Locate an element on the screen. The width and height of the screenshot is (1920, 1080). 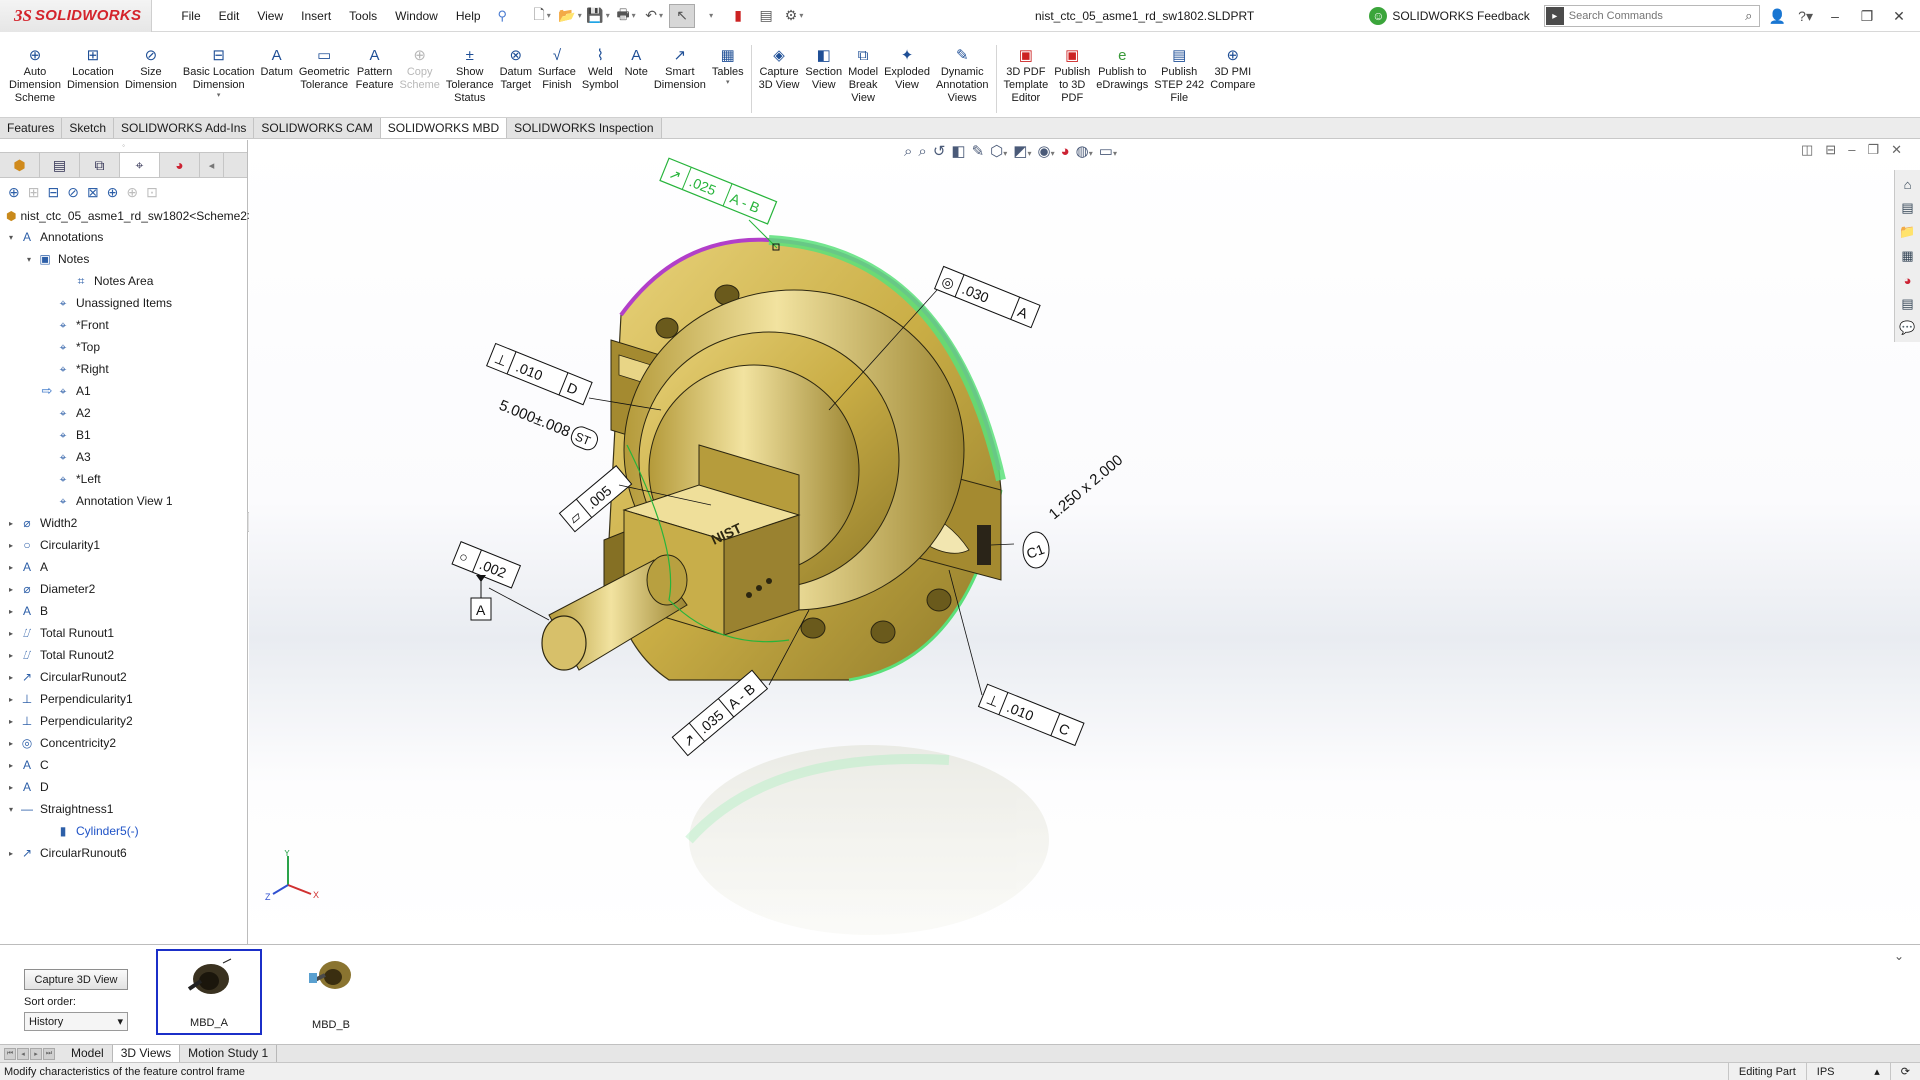
solidworks-logo: 3S SOLIDWORKS is located at coordinates (76, 16).